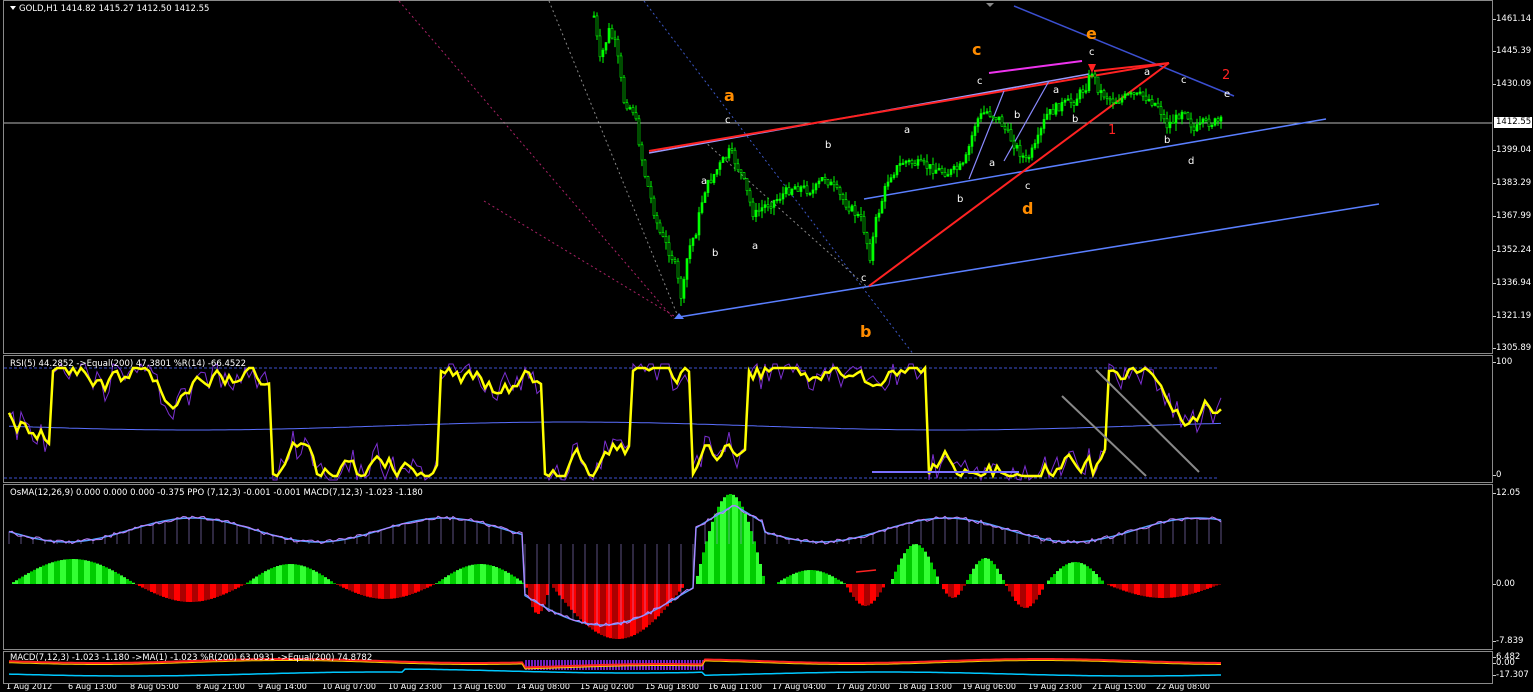 The height and width of the screenshot is (692, 1533). What do you see at coordinates (1512, 316) in the screenshot?
I see `price-tick: 1321.19` at bounding box center [1512, 316].